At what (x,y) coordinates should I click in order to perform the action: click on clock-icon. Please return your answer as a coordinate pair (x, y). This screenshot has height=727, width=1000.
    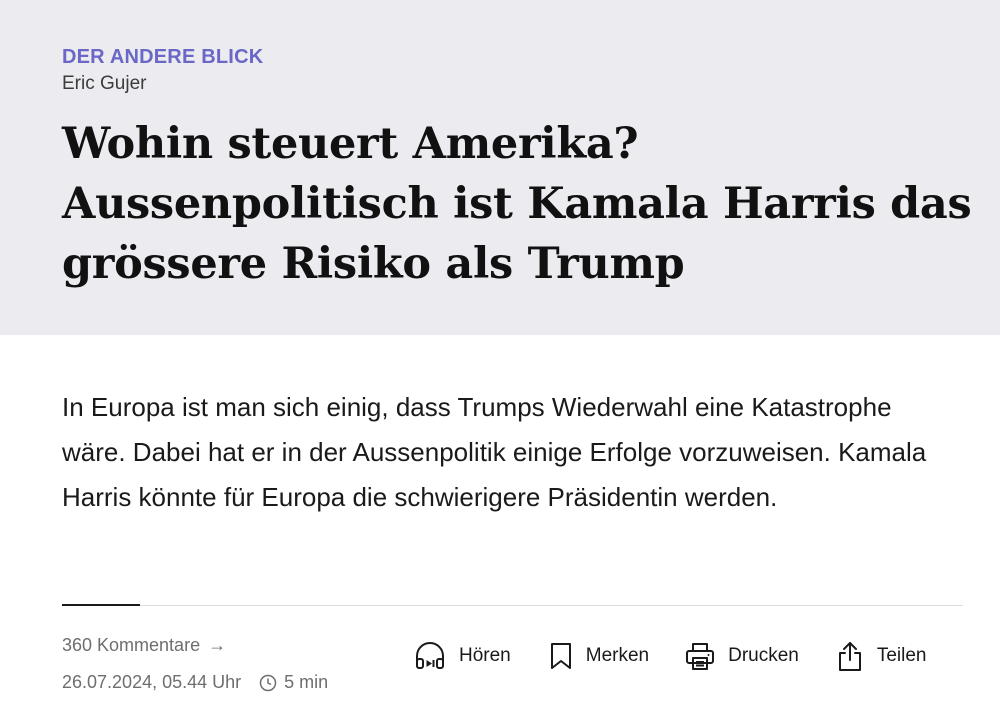
    Looking at the image, I should click on (268, 683).